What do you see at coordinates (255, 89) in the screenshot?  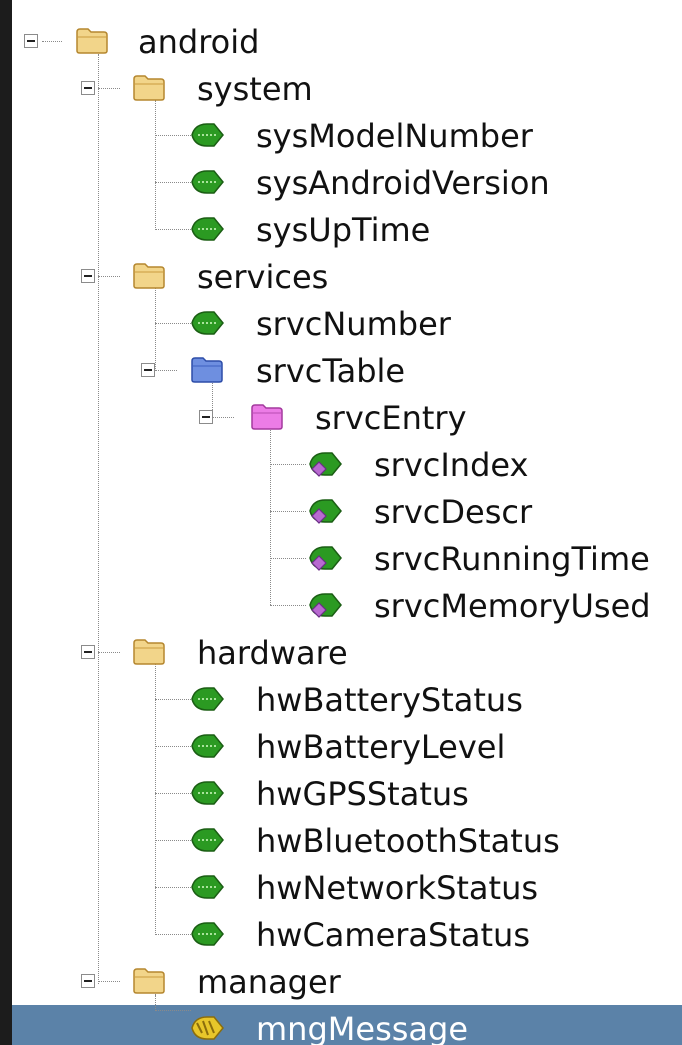 I see `tree-node-label: system` at bounding box center [255, 89].